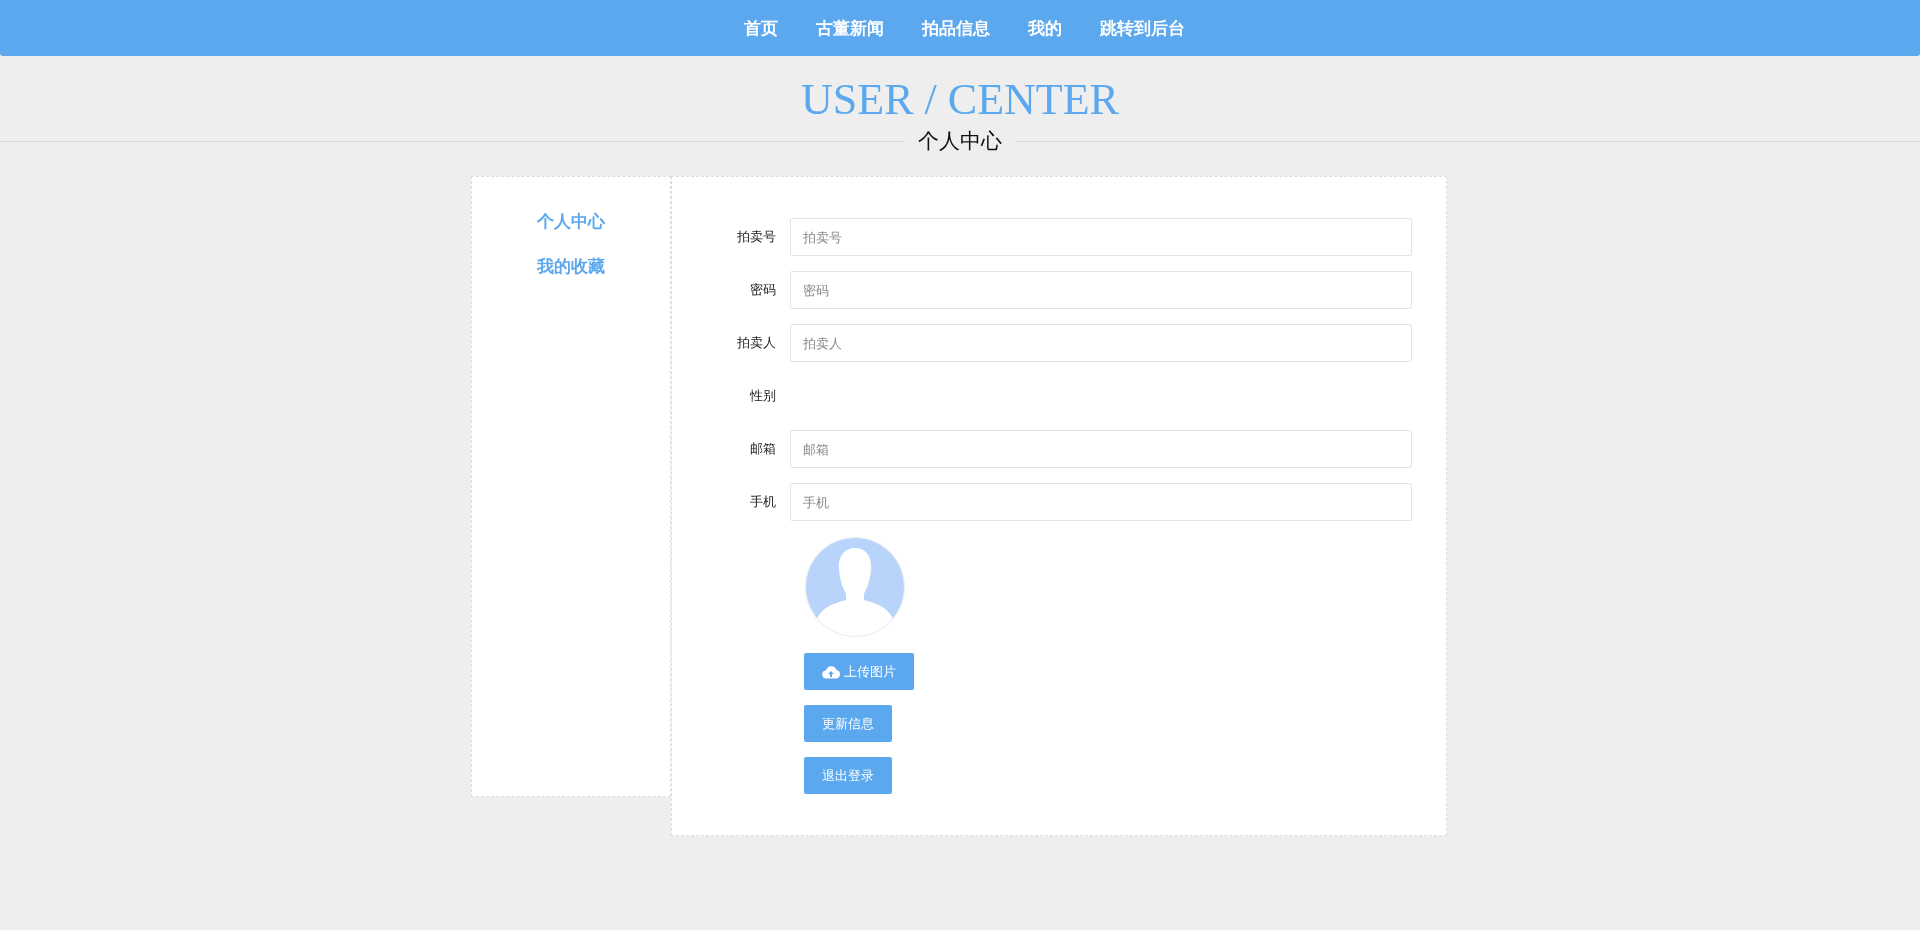  Describe the element at coordinates (831, 671) in the screenshot. I see `cloud-upload-icon` at that location.